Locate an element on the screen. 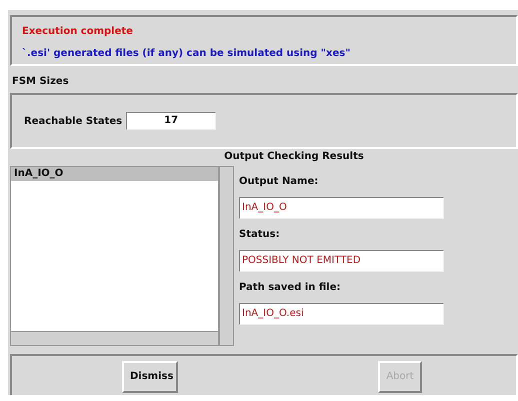 The image size is (518, 401). value-field: InA_IO_O is located at coordinates (341, 208).